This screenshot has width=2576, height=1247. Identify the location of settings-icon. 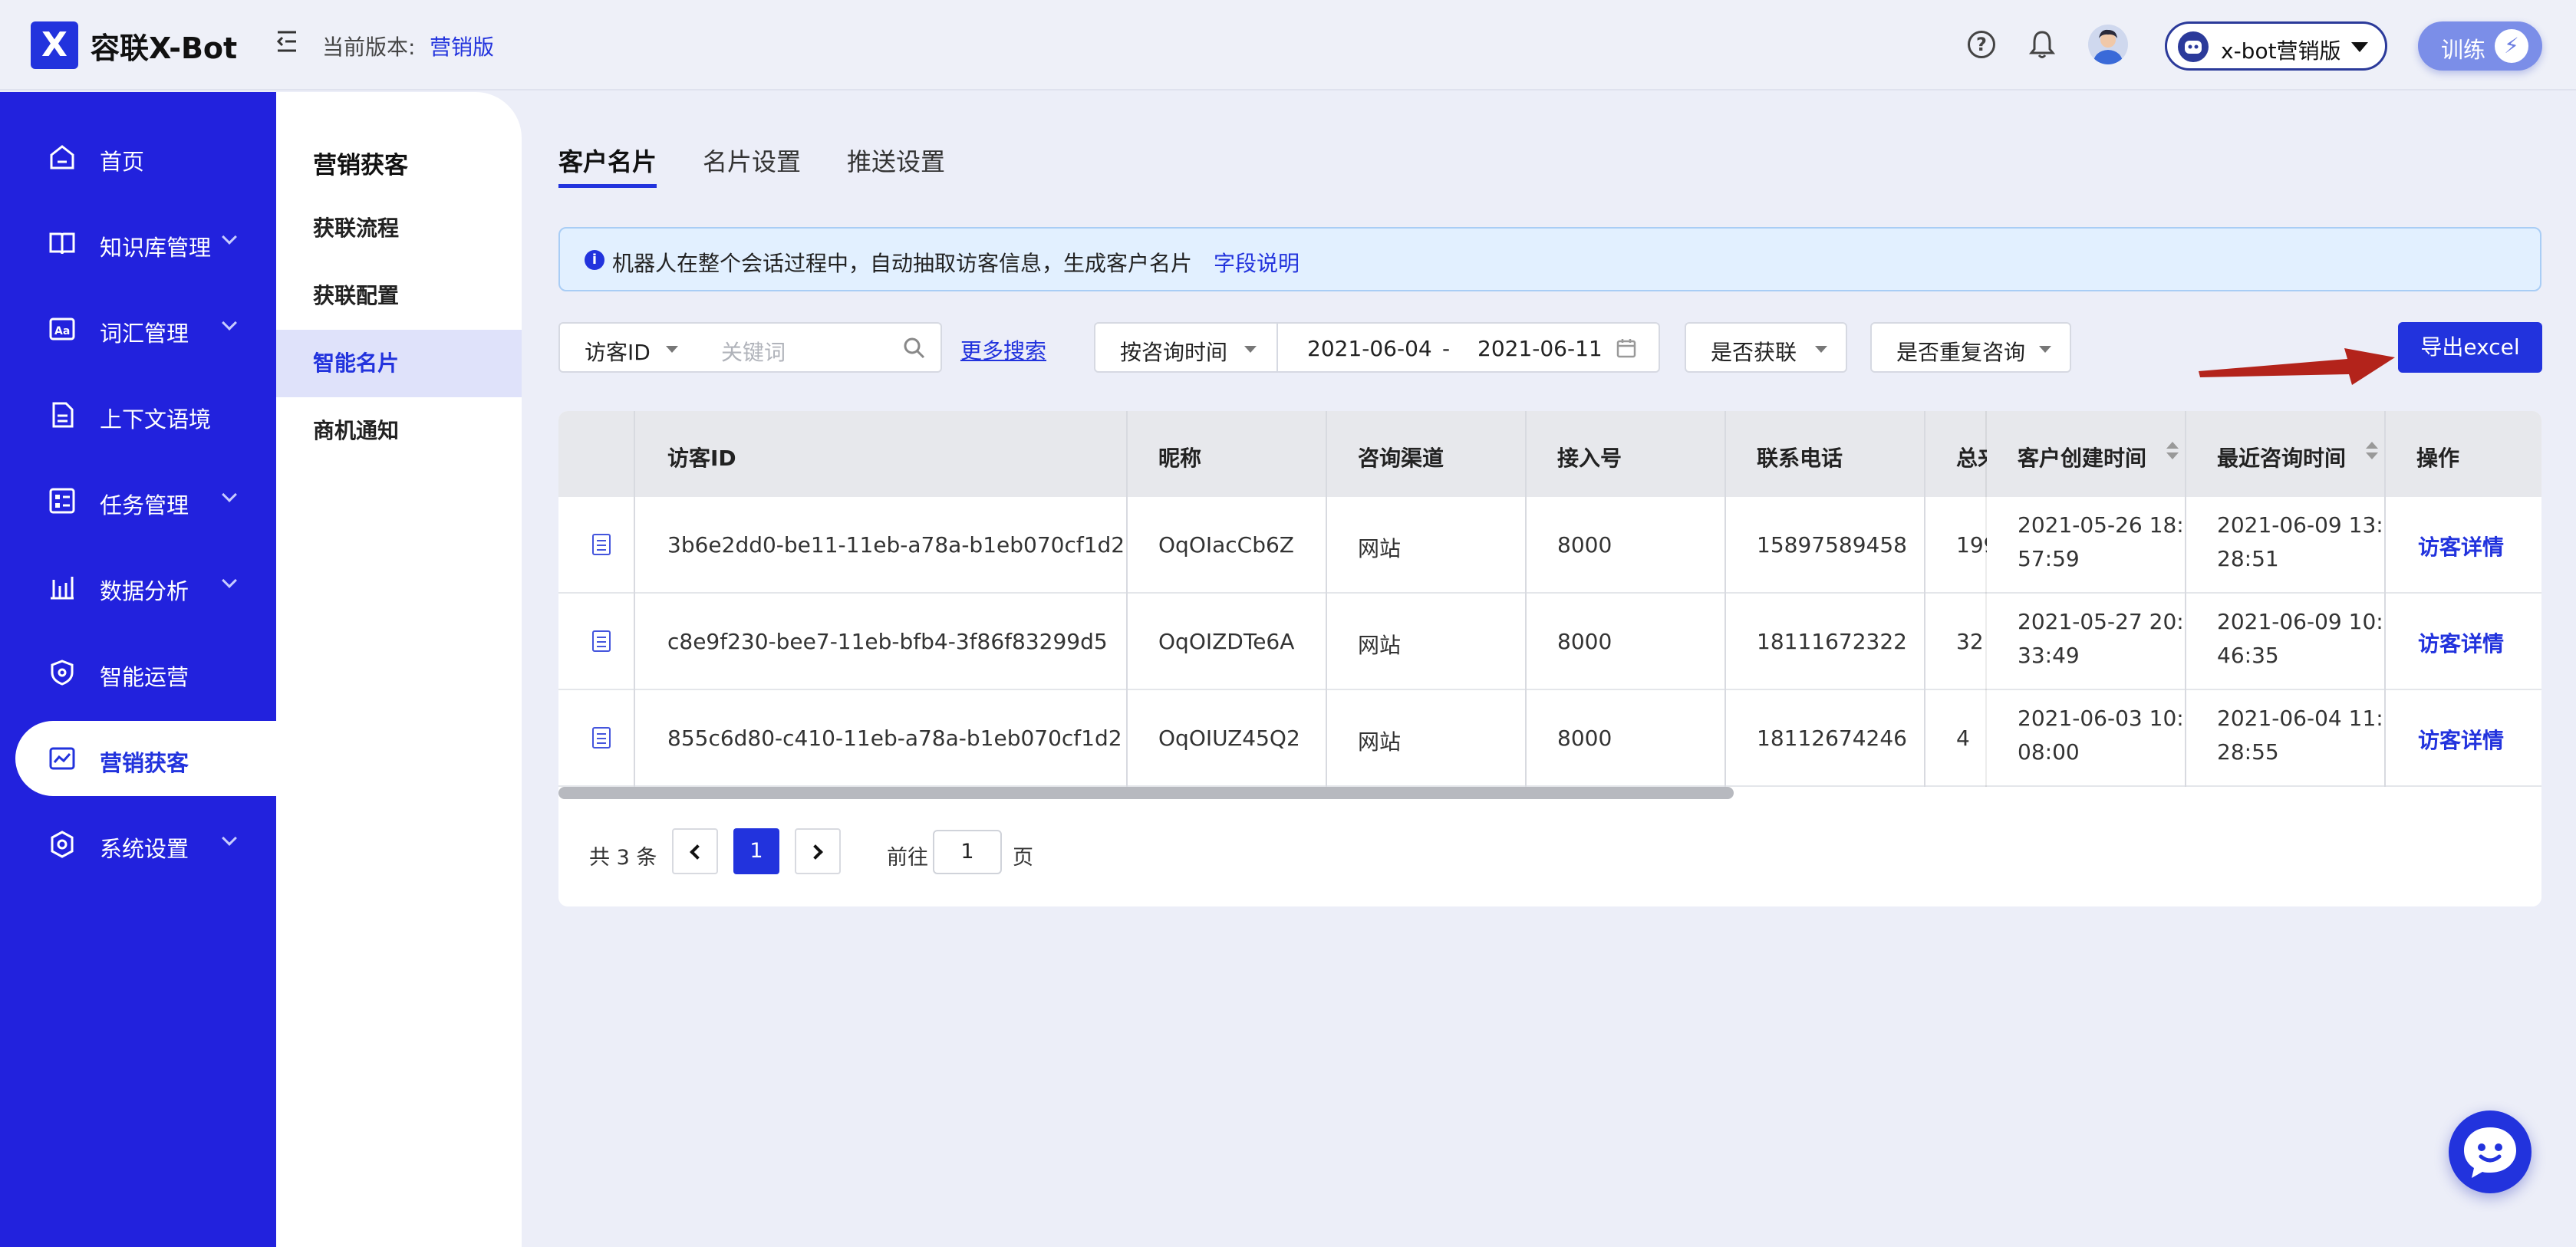
(62, 844).